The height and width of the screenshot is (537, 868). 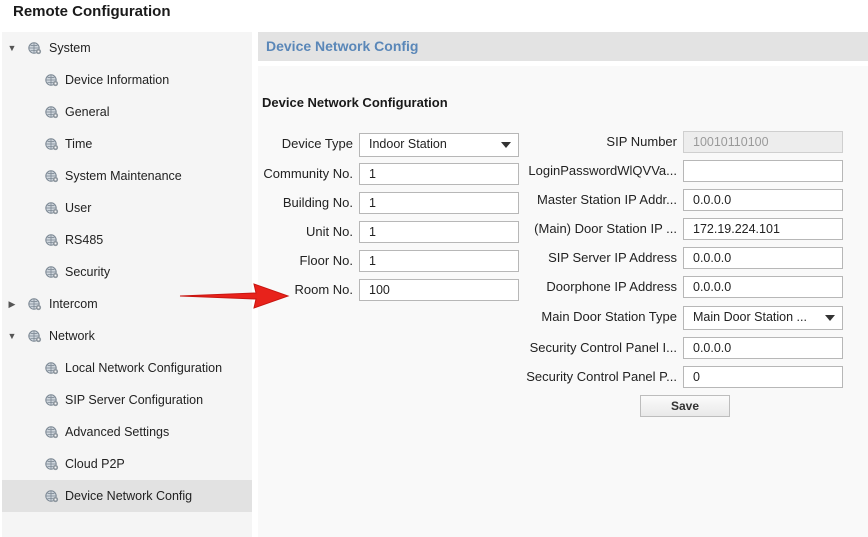 I want to click on security-control-panel-i-input: 0.0.0.0, so click(x=763, y=348).